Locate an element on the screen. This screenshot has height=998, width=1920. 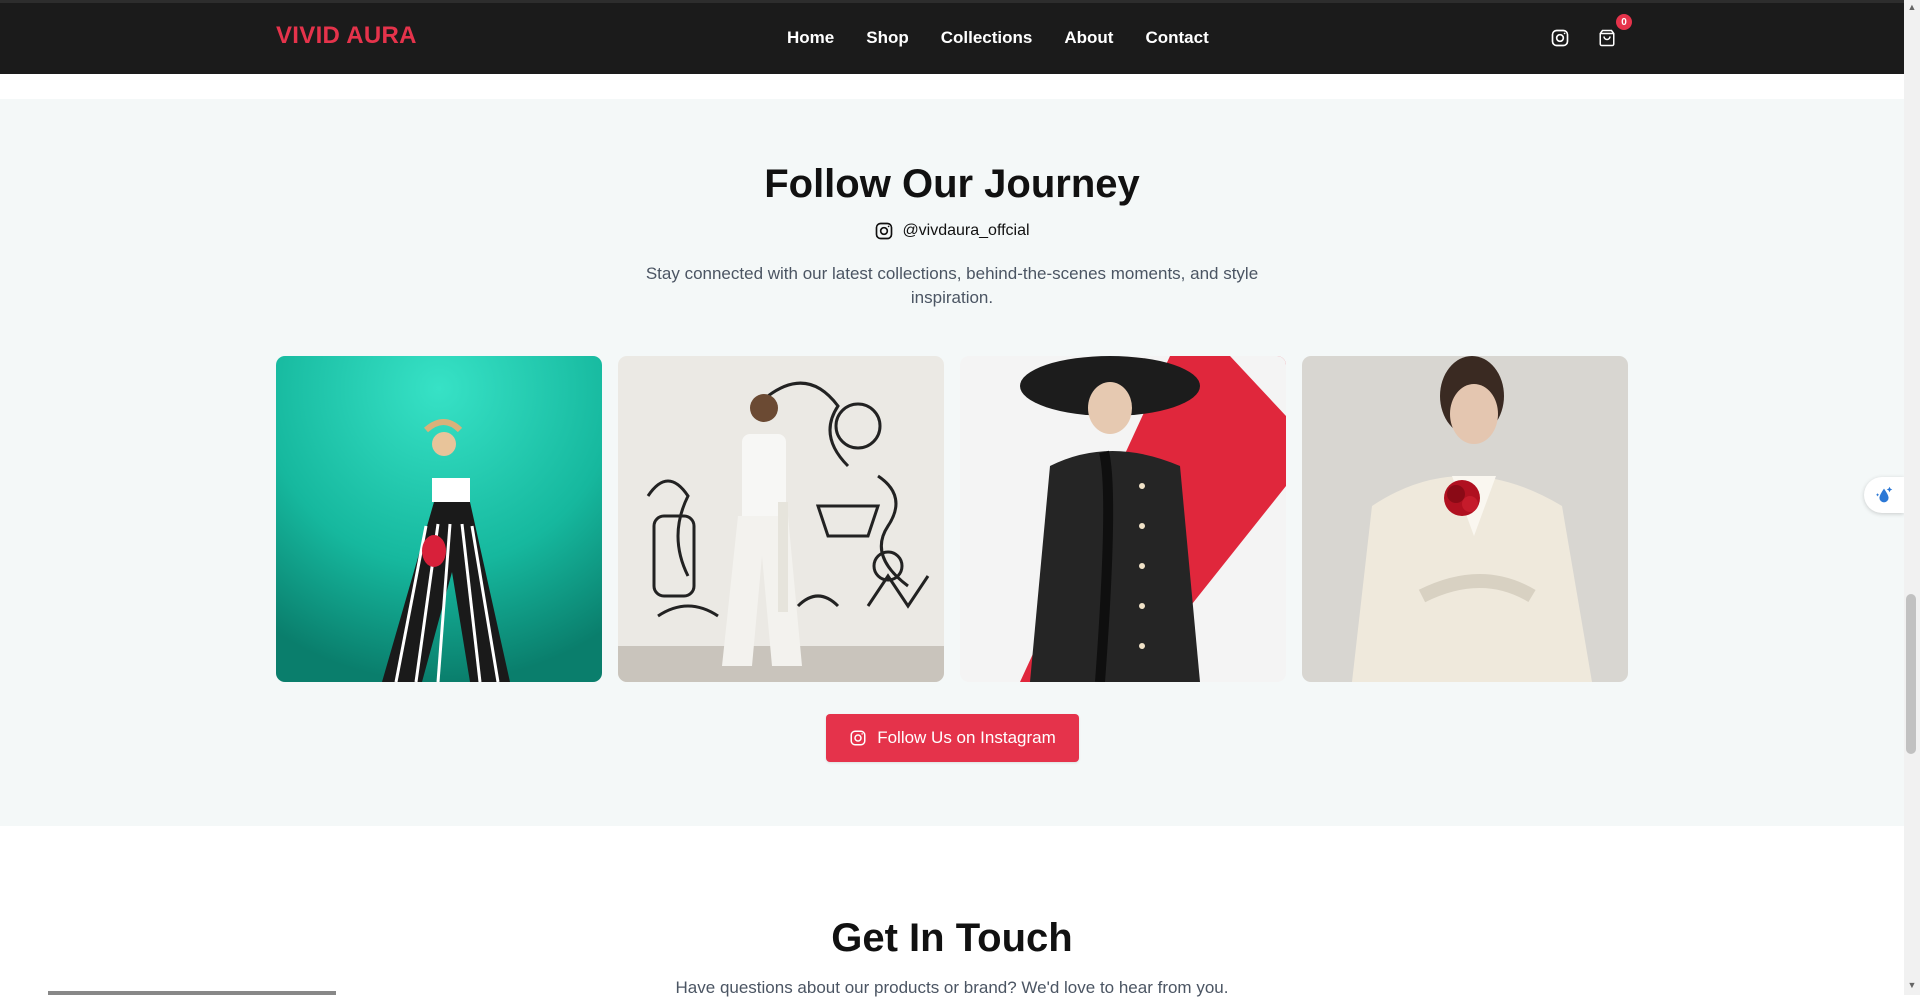
follow-instagram-button: Follow Us on Instagram is located at coordinates (952, 738).